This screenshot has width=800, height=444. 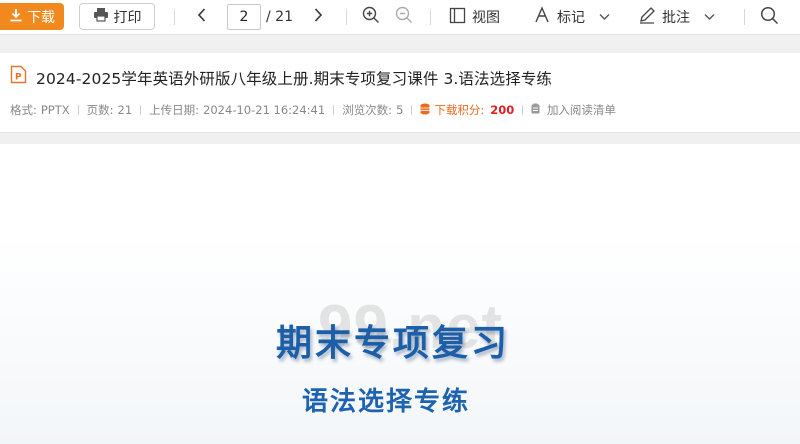 I want to click on chevron-left-icon, so click(x=202, y=17).